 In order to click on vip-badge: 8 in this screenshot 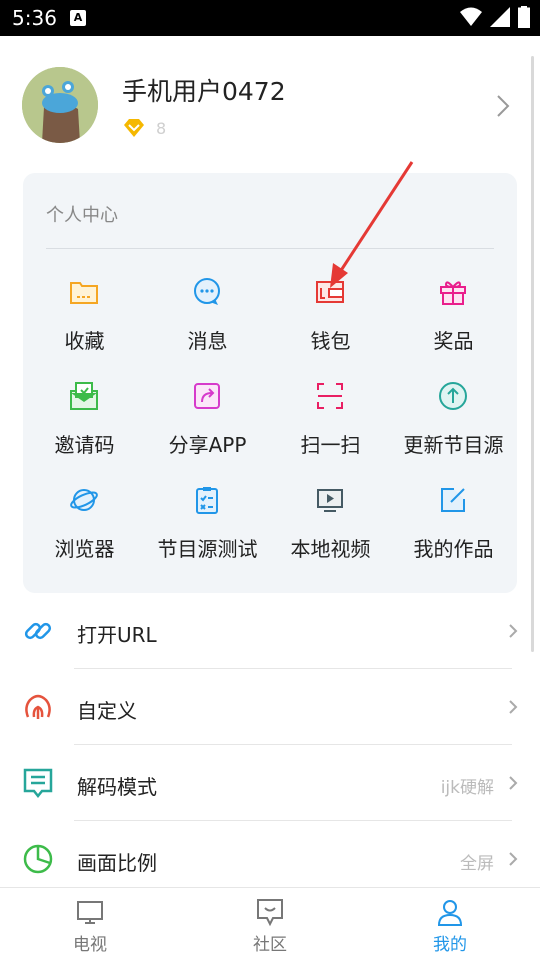, I will do `click(144, 128)`.